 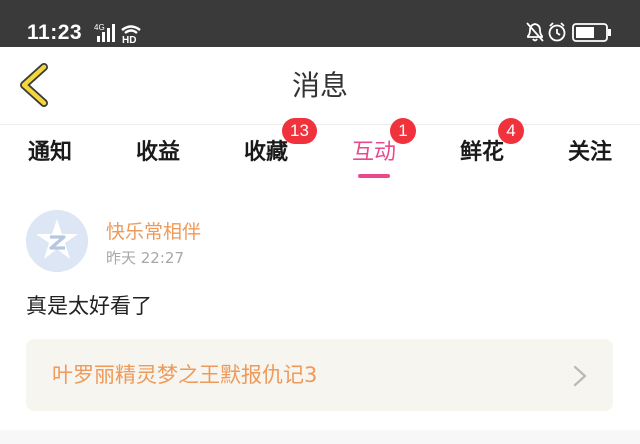 I want to click on signal-icon: 4G HD, so click(x=117, y=33).